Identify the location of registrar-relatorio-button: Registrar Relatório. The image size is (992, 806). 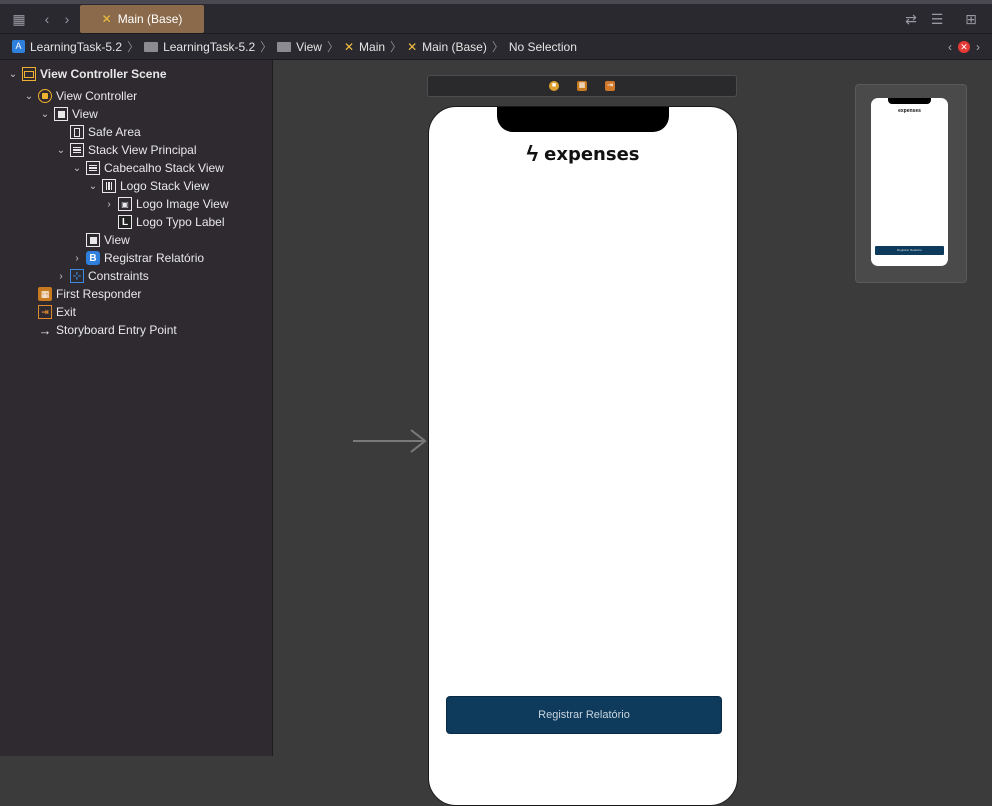
(584, 715).